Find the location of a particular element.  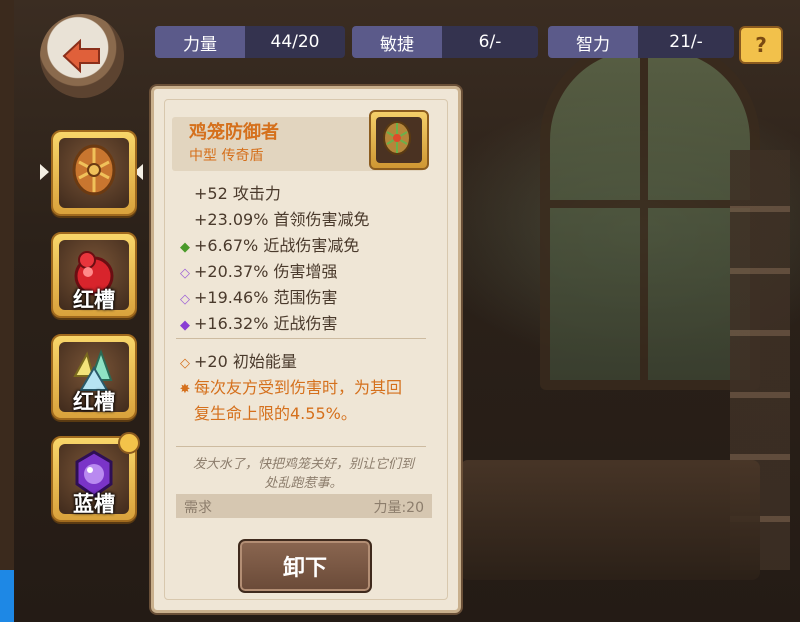

slot-label: 蓝槽 is located at coordinates (94, 504).